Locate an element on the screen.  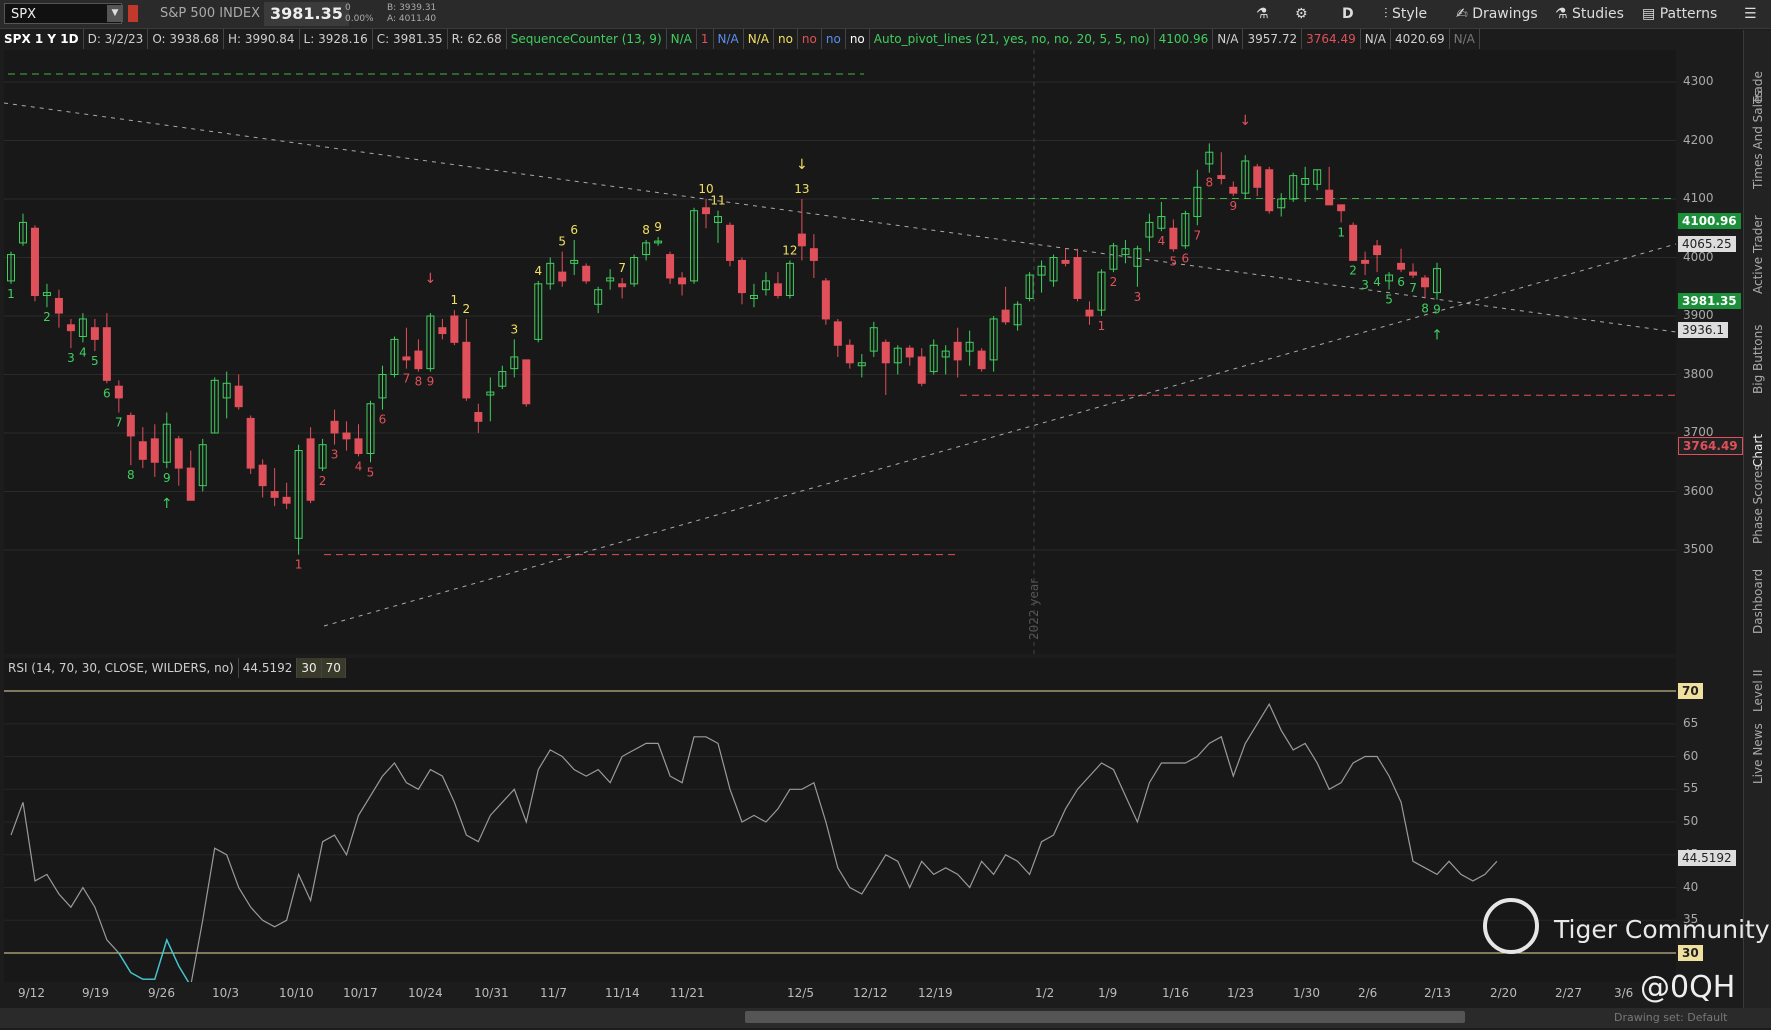
sidebar-tab: Dashboard is located at coordinates (1758, 601).